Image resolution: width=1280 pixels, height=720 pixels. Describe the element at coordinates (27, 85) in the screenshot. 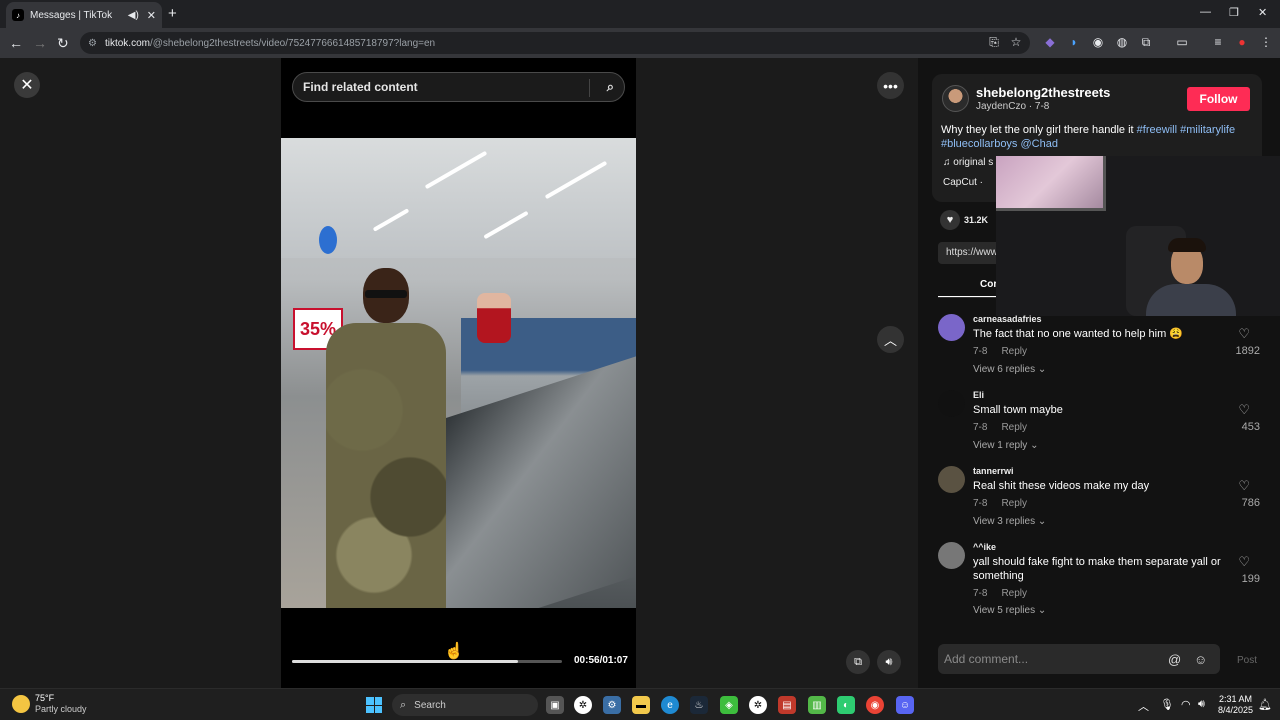

I see `close-video-button: ✕` at that location.